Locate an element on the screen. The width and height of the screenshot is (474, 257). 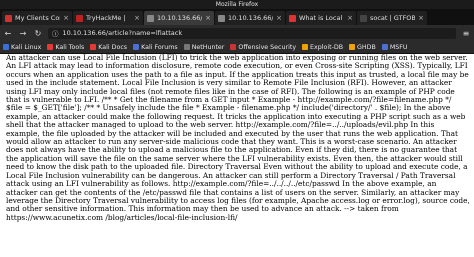
page-info-icon: ⓘ is located at coordinates (55, 33).